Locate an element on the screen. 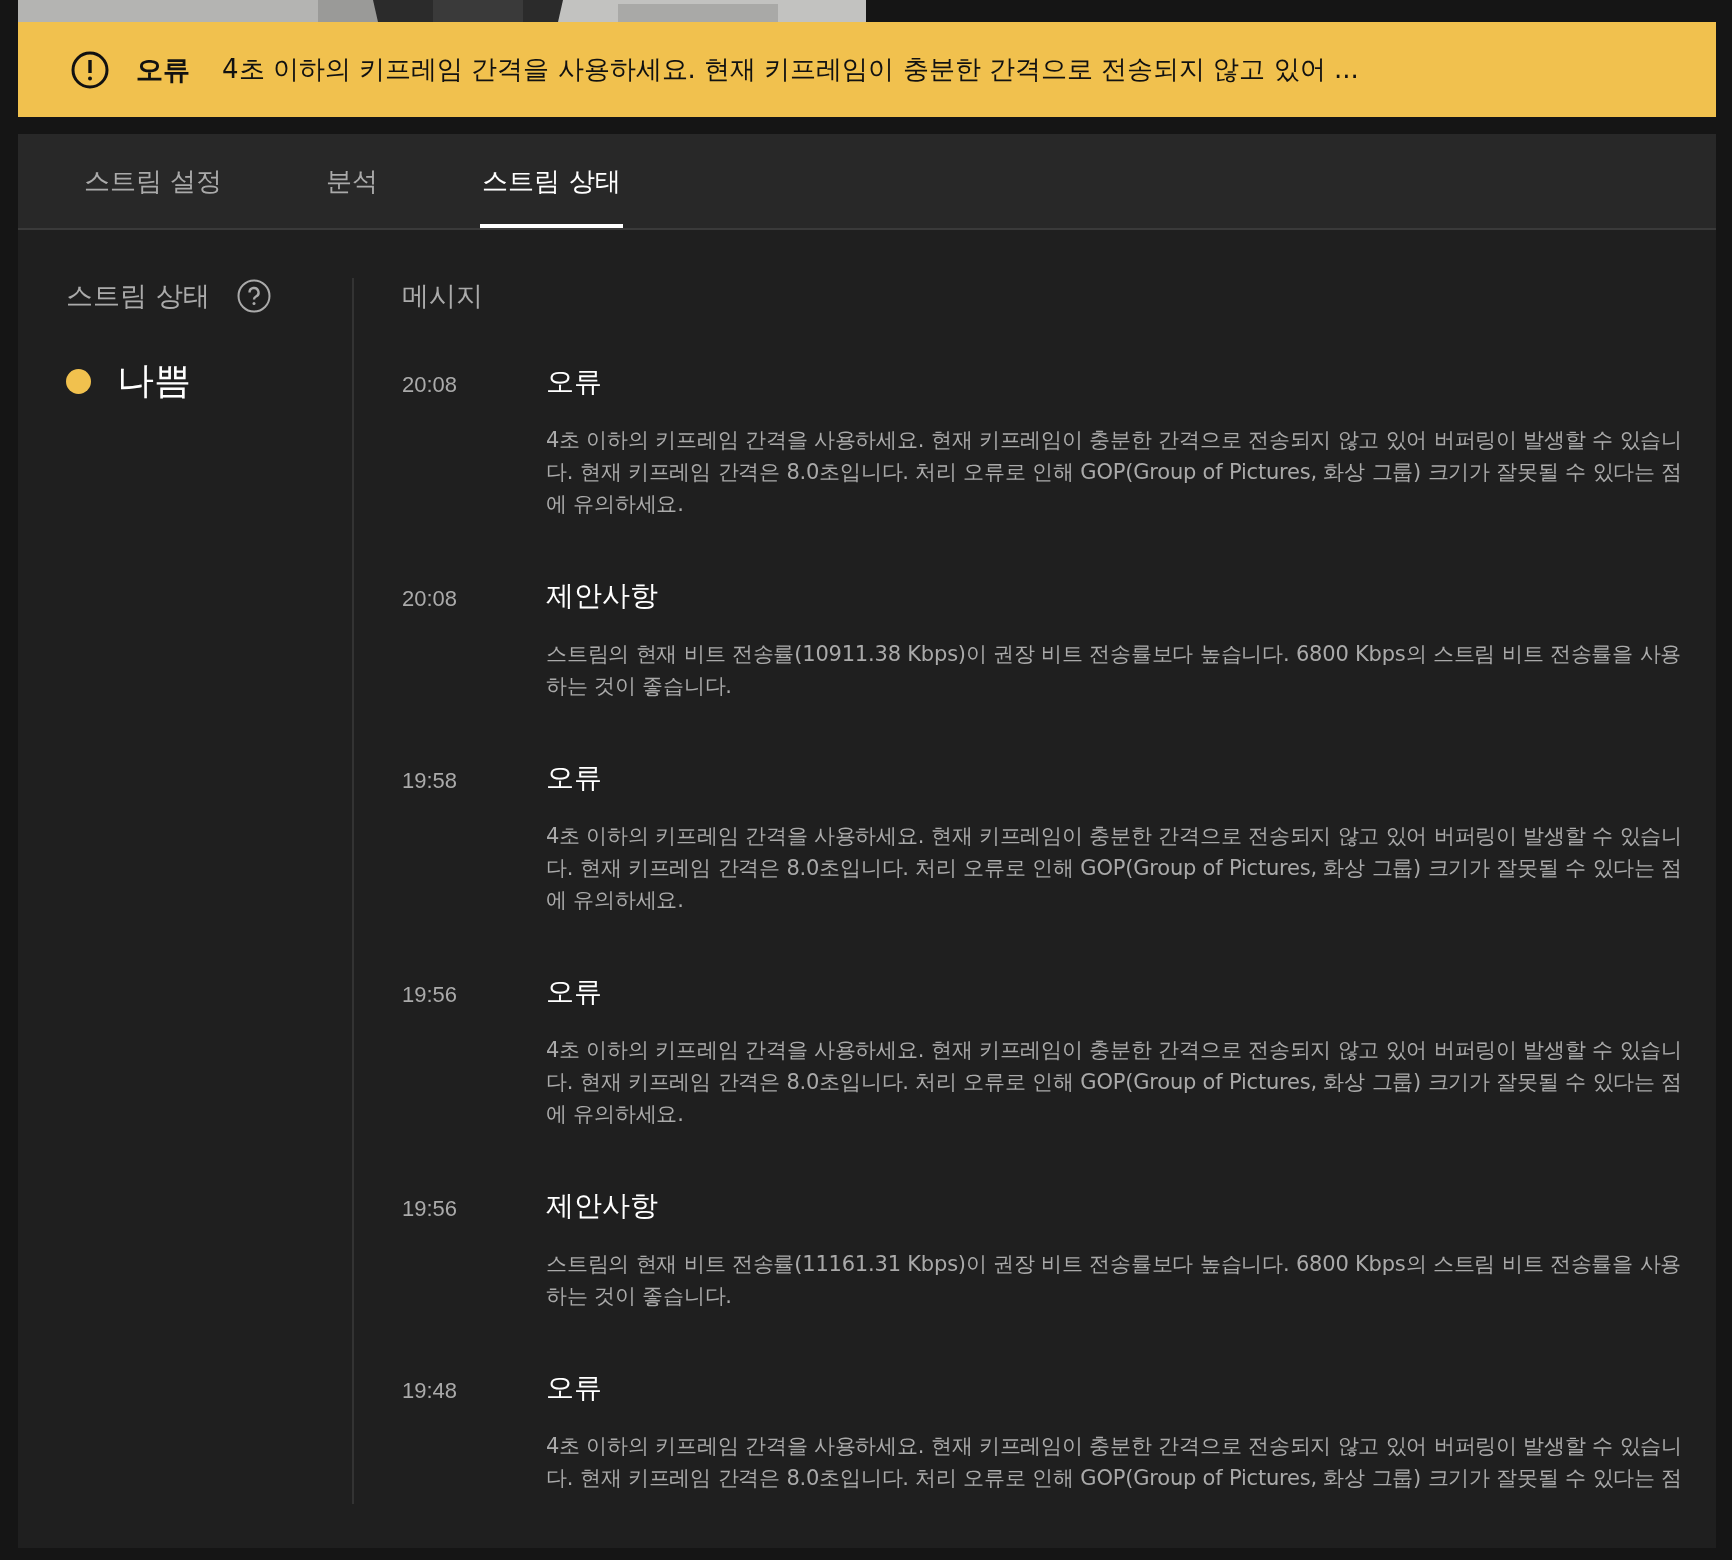 Image resolution: width=1732 pixels, height=1560 pixels. message-text: 4초 이하의 키프레임 간격을 사용하세요. 현재 키프레임이 충분한 간격으로 전송되지 않고 있어 버퍼링이 발생할 수 있습니다. 현재 키프레임 간격은 8.0초입니다. 처리 오류로 인해 GOP(Group of Pictures, 화상 그룹) 크기가 잘못될 수 있다는 점 is located at coordinates (1115, 1462).